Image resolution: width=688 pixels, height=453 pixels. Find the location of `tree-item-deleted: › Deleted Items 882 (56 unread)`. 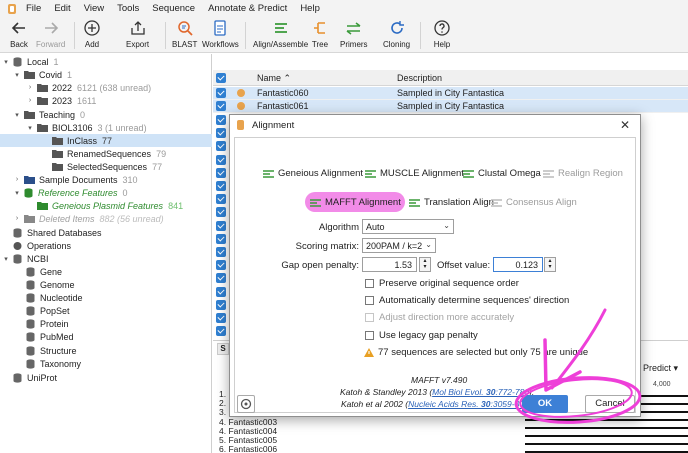

tree-item-deleted: › Deleted Items 882 (56 unread) is located at coordinates (88, 218).